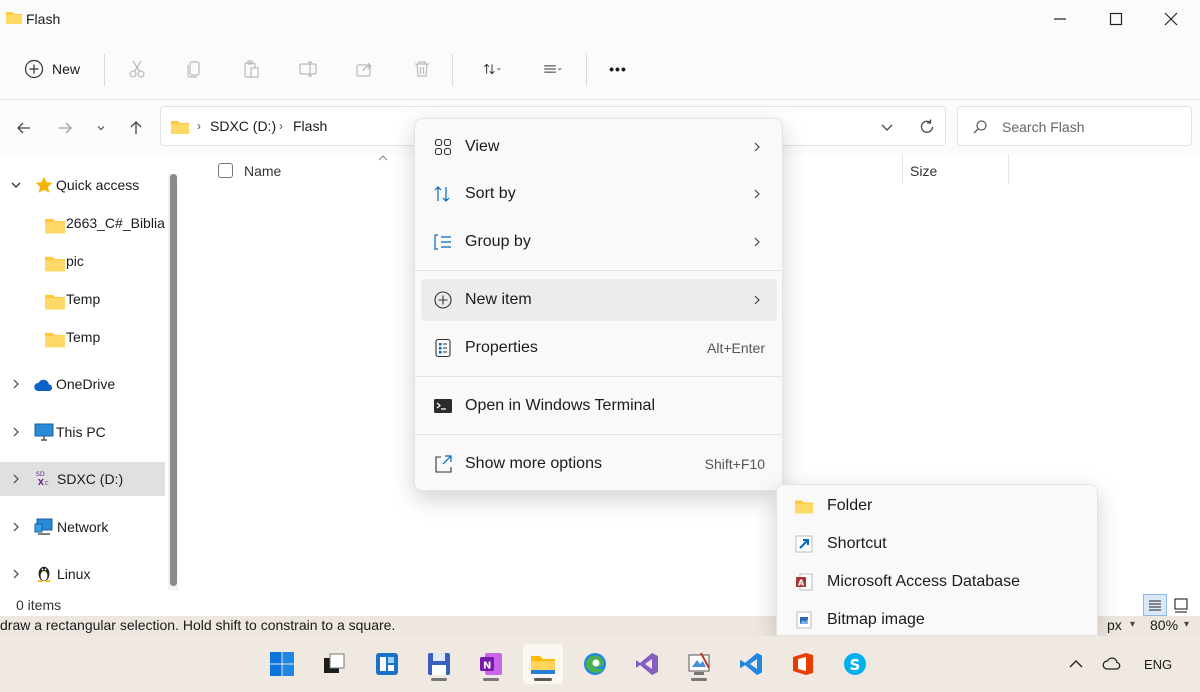 Image resolution: width=1200 pixels, height=692 pixels. What do you see at coordinates (82, 223) in the screenshot?
I see `nav-folder-biblia: 2663_C#_Biblia` at bounding box center [82, 223].